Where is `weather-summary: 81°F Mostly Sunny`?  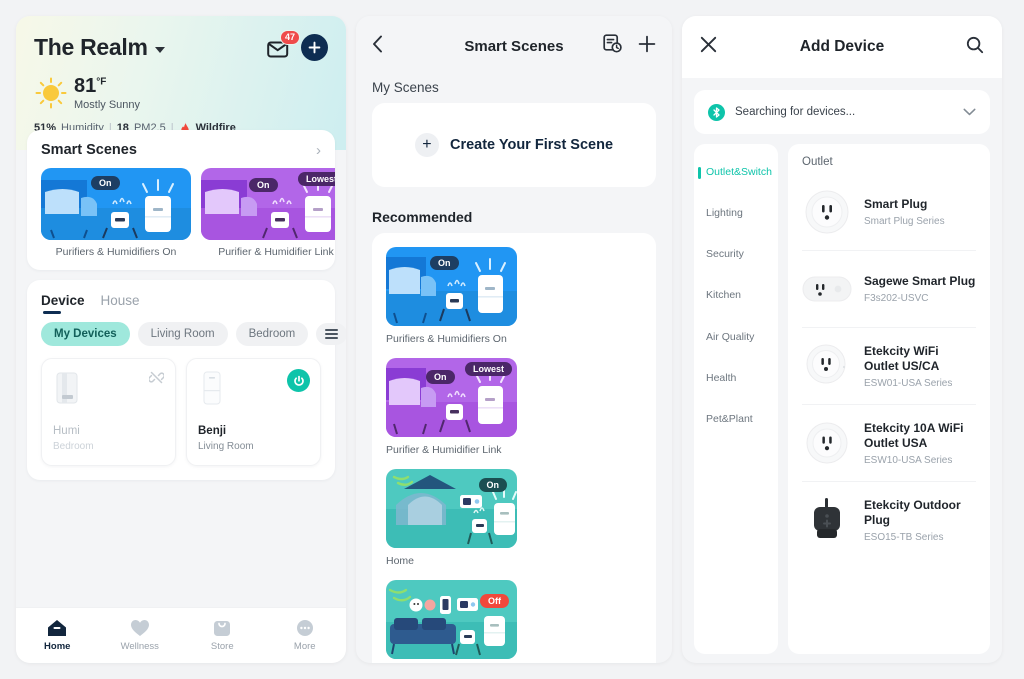 weather-summary: 81°F Mostly Sunny is located at coordinates (181, 93).